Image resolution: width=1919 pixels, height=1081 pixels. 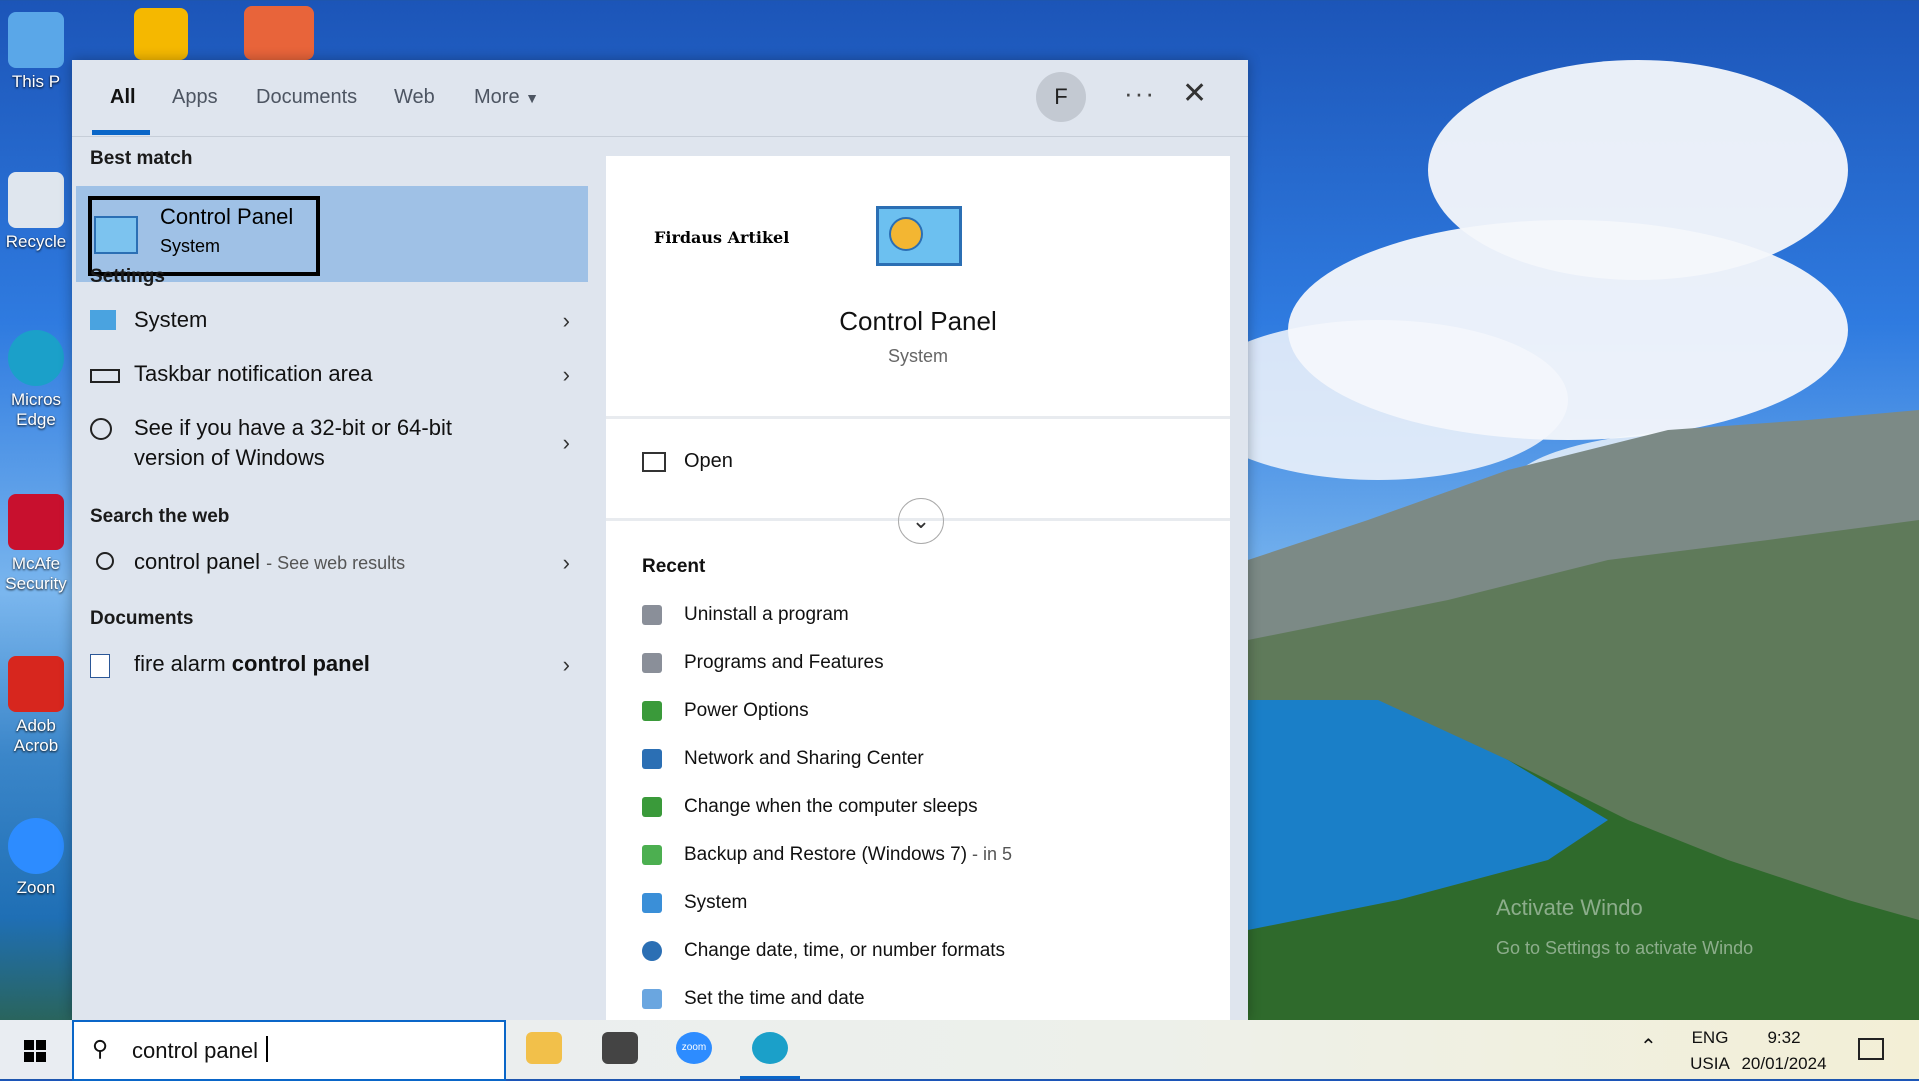 What do you see at coordinates (414, 97) in the screenshot?
I see `tab-web: Web` at bounding box center [414, 97].